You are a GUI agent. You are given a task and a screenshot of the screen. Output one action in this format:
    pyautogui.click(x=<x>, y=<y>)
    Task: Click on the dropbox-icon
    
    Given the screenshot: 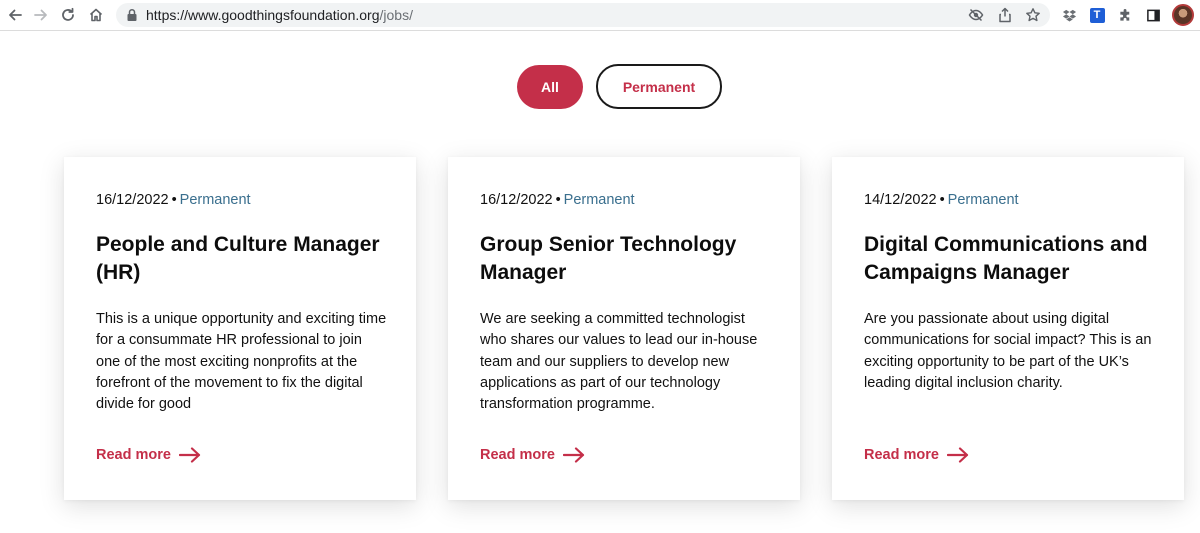 What is the action you would take?
    pyautogui.click(x=1069, y=15)
    